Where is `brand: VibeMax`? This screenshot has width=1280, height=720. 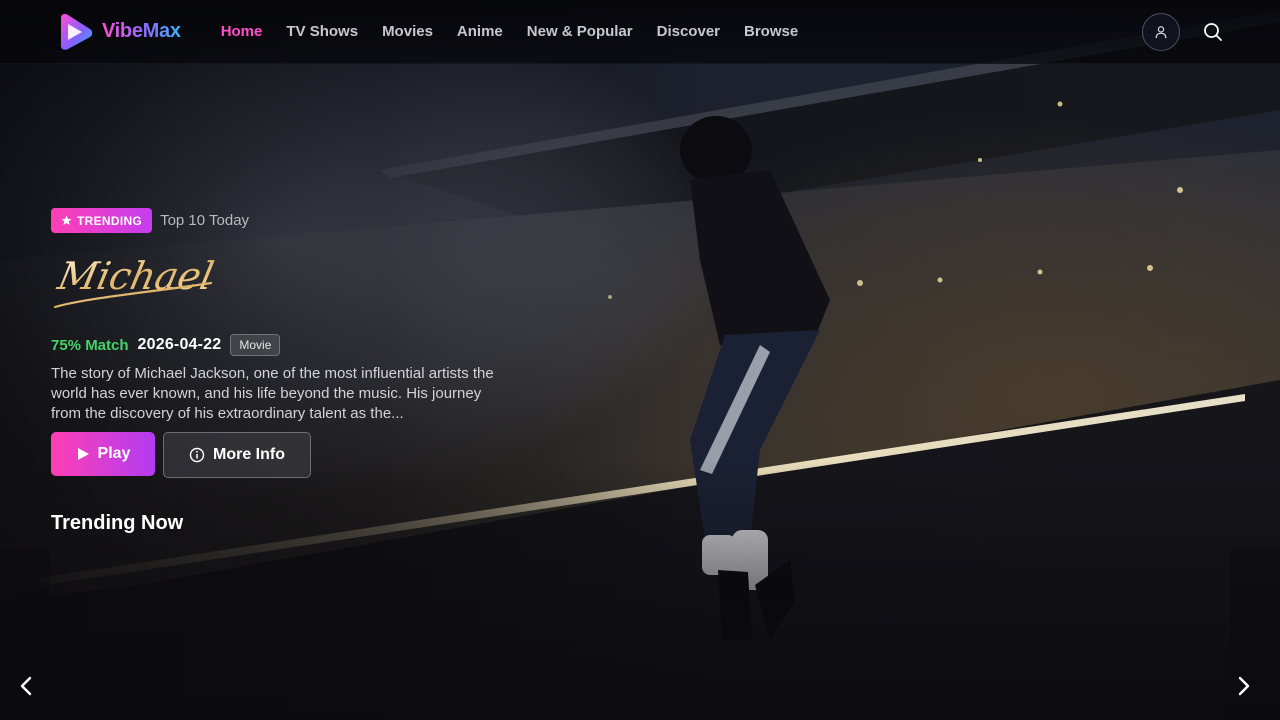 brand: VibeMax is located at coordinates (118, 32).